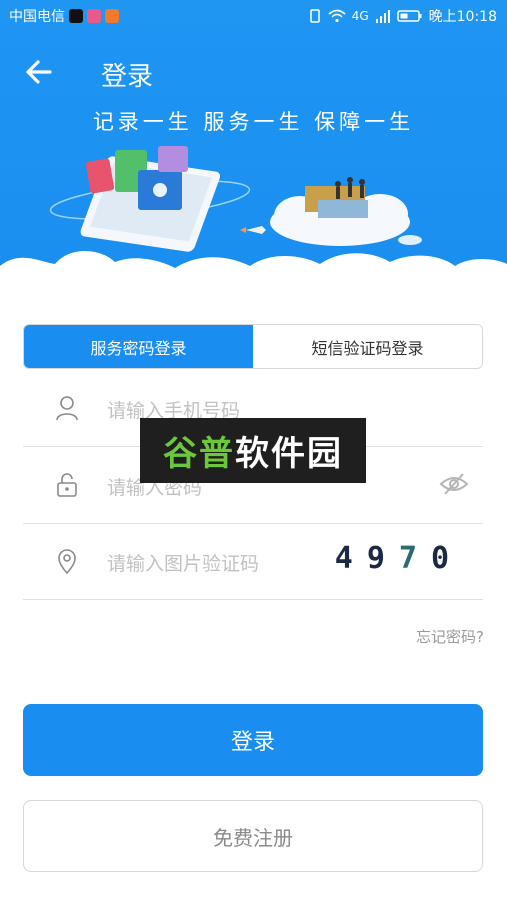  Describe the element at coordinates (76, 16) in the screenshot. I see `tiktok-icon` at that location.